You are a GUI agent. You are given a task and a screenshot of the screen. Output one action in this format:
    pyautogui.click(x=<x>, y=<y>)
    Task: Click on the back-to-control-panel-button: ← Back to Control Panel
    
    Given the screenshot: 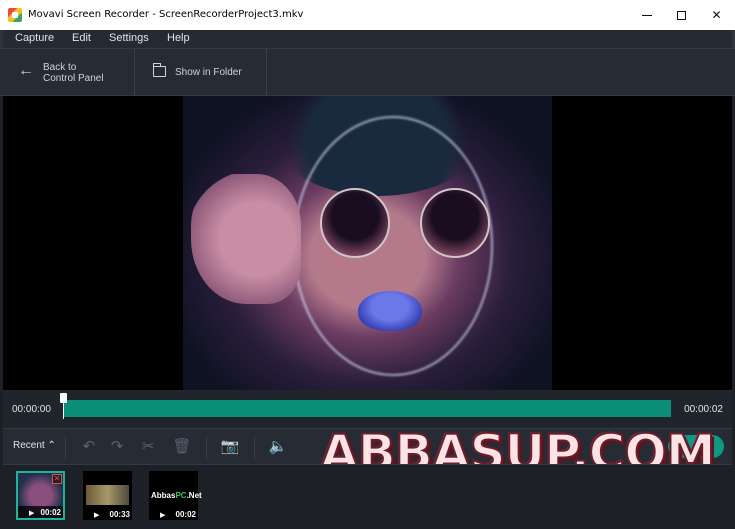 What is the action you would take?
    pyautogui.click(x=67, y=72)
    